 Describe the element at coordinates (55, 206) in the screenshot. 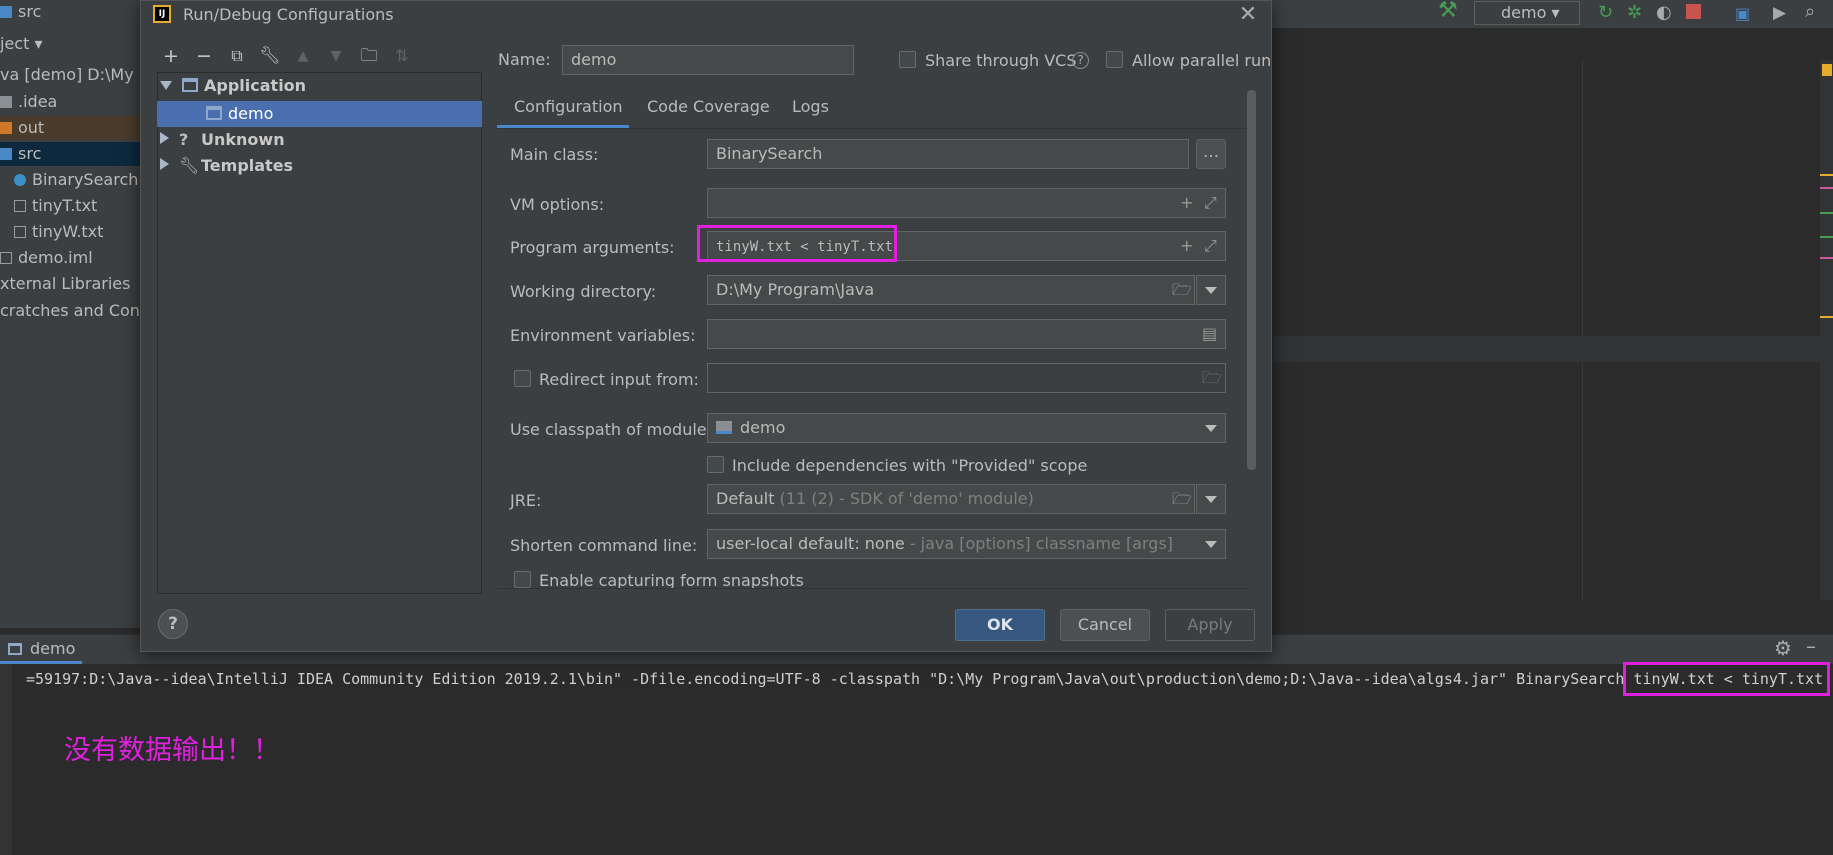

I see `project-row-tinyt: tinyT.txt` at that location.